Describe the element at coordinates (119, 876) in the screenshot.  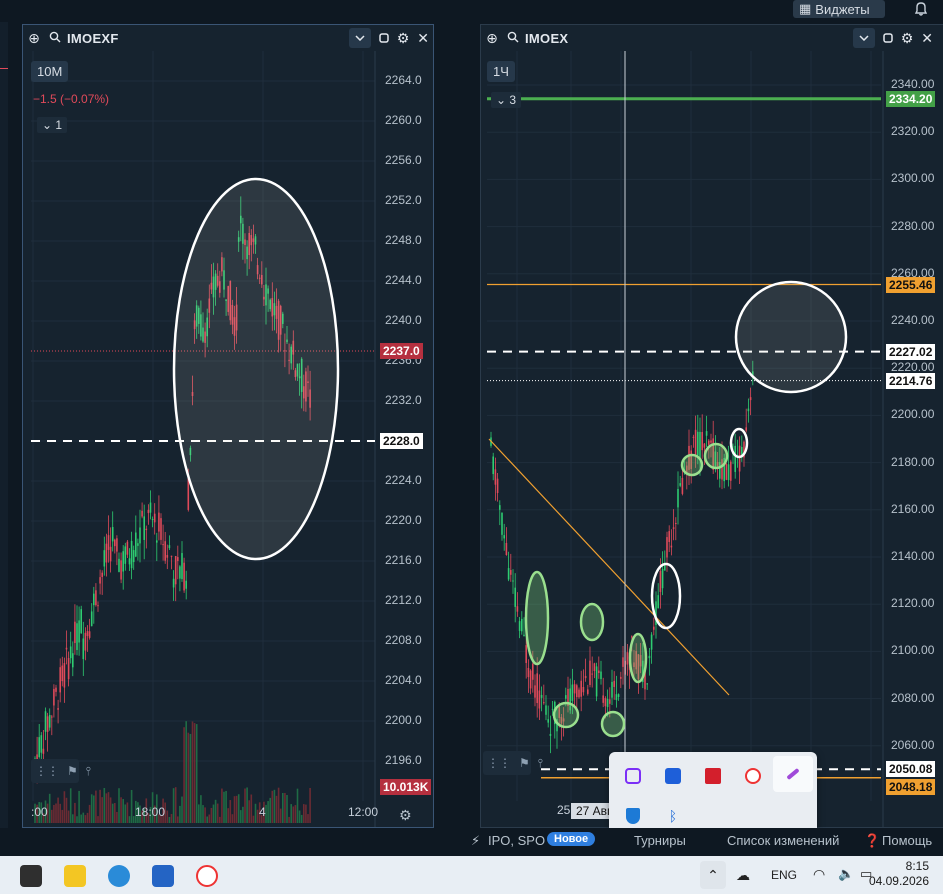
I see `edge-browser-icon` at that location.